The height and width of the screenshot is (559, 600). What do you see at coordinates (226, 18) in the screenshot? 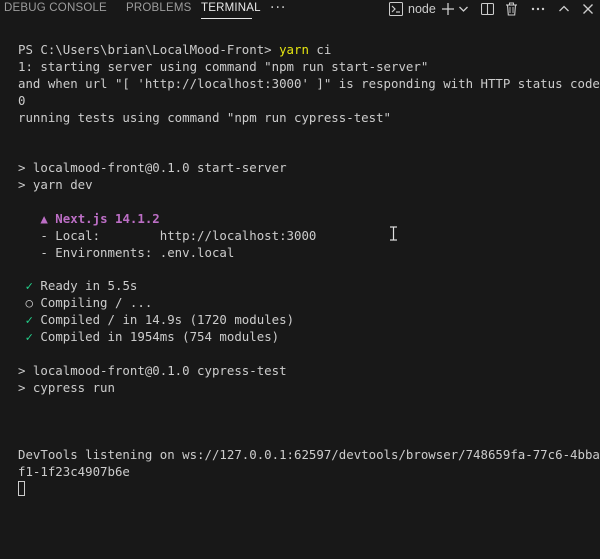
I see `active-tab-indicator` at bounding box center [226, 18].